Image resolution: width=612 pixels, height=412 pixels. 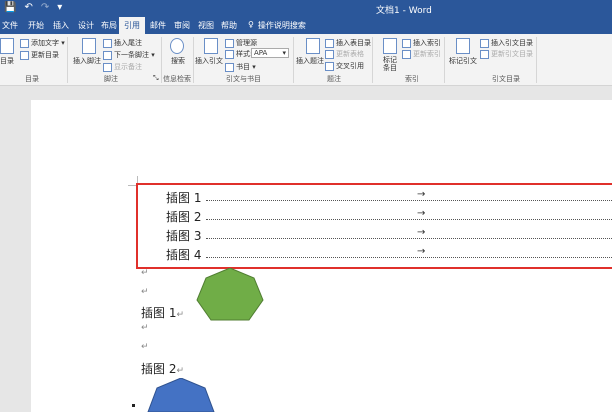 I want to click on insert-endnote-button: 插入尾注, so click(x=122, y=43).